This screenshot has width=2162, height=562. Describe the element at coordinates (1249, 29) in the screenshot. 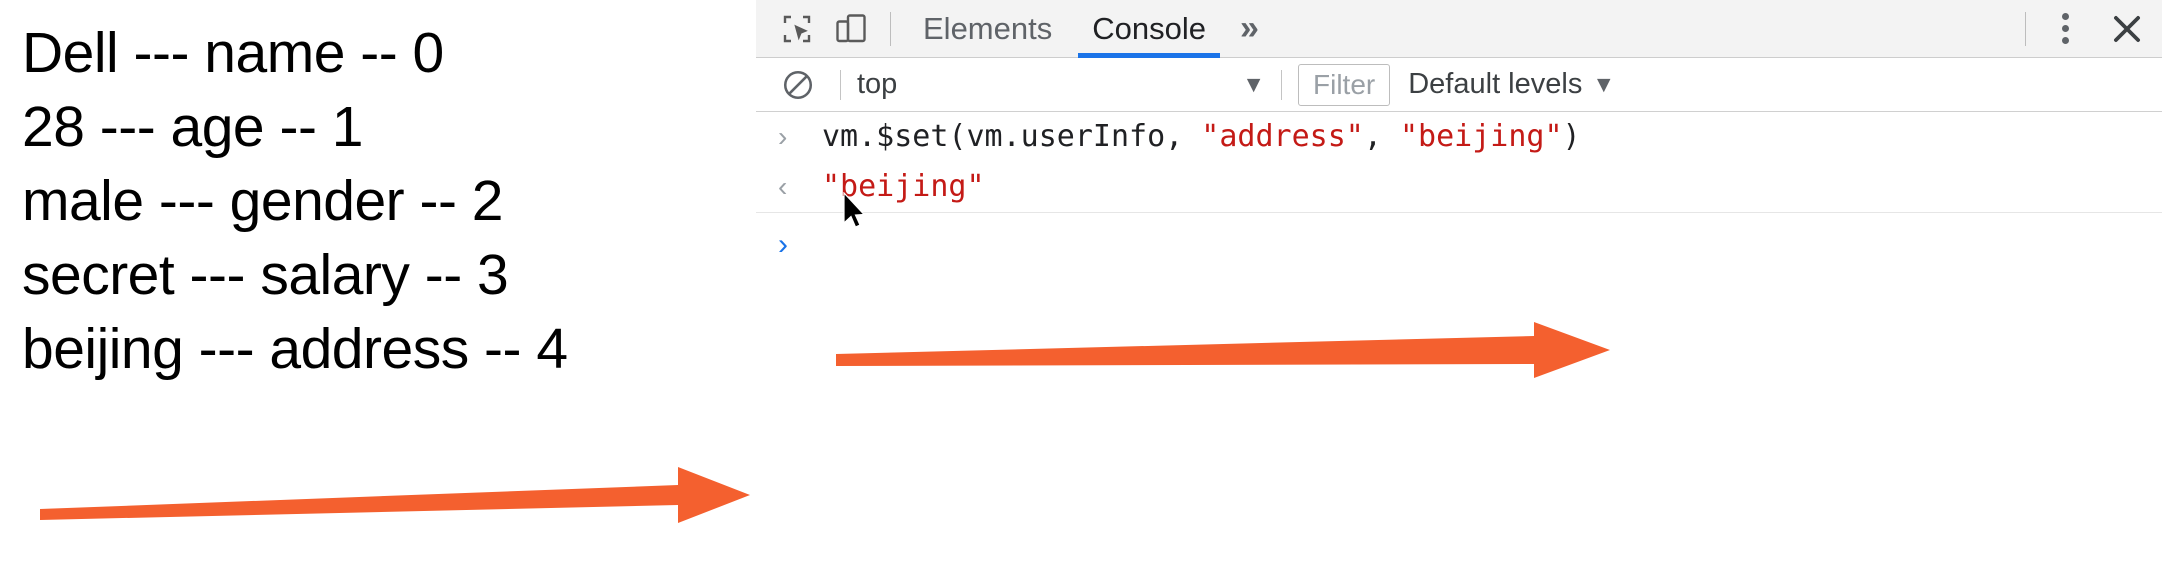

I see `more-tabs-button: »` at that location.